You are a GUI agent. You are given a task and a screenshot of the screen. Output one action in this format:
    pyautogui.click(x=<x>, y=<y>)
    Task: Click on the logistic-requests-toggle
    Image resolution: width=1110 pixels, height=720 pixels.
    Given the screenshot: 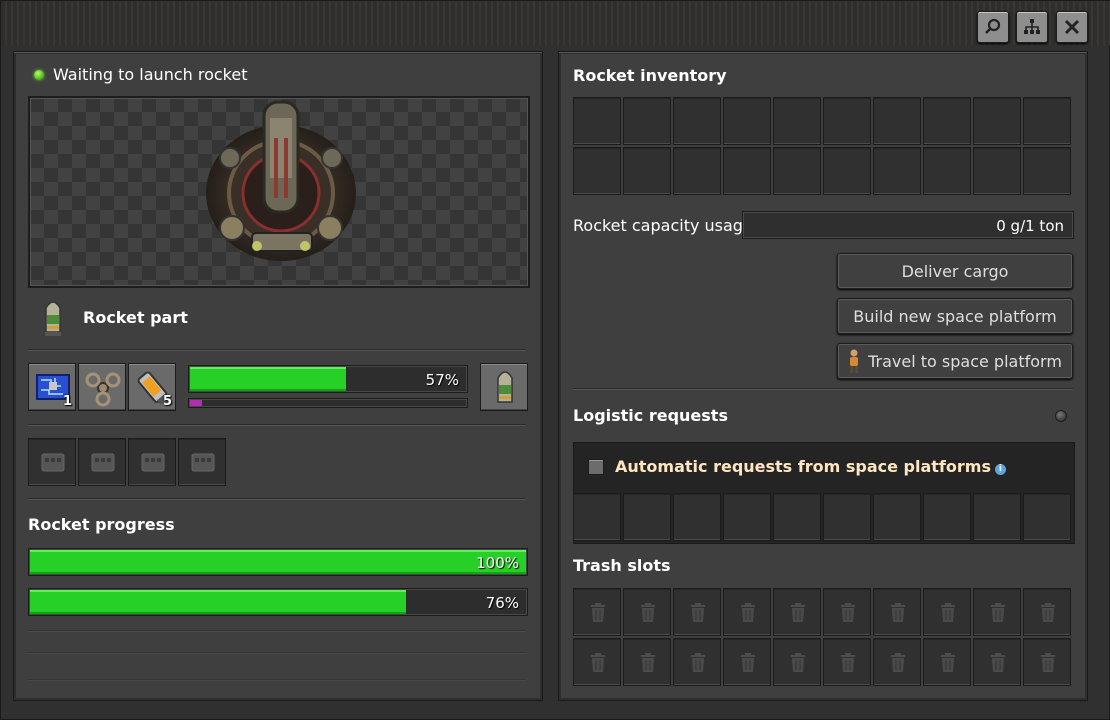 What is the action you would take?
    pyautogui.click(x=1061, y=416)
    